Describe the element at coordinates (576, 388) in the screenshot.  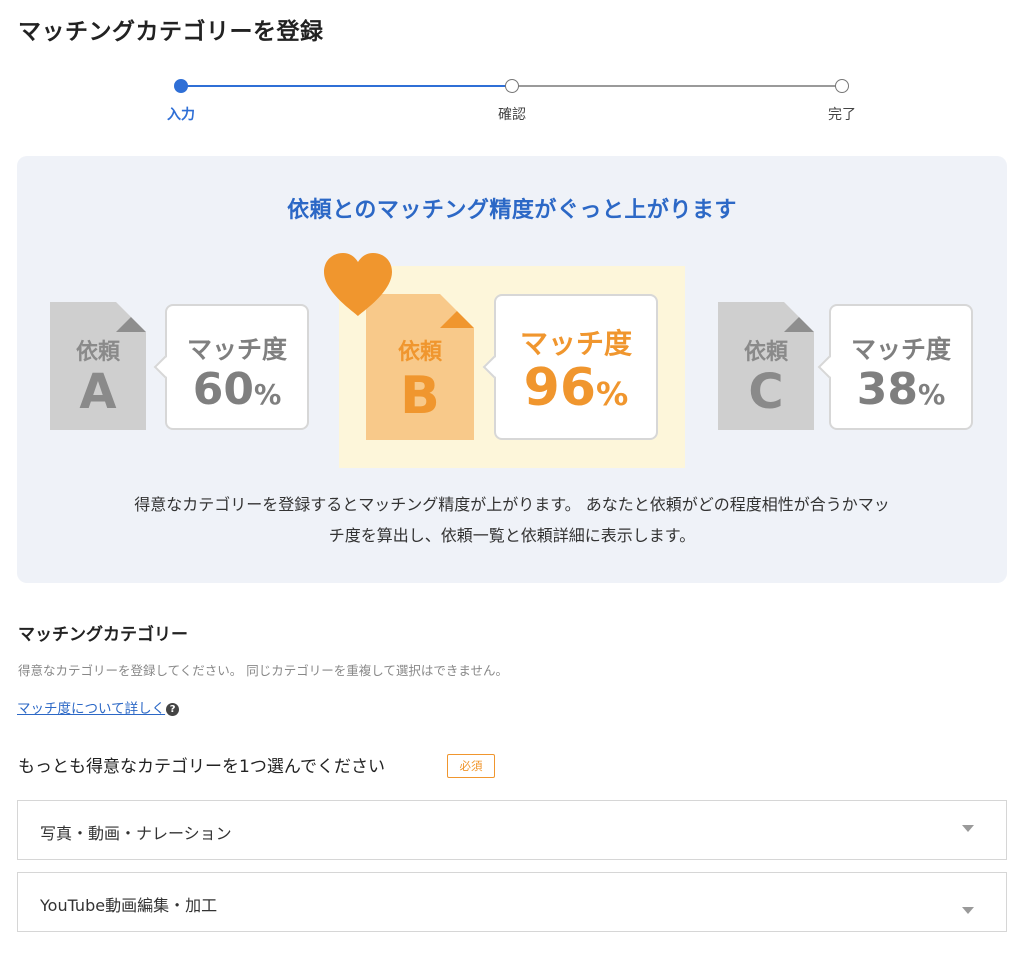
I see `match-value: 96%` at that location.